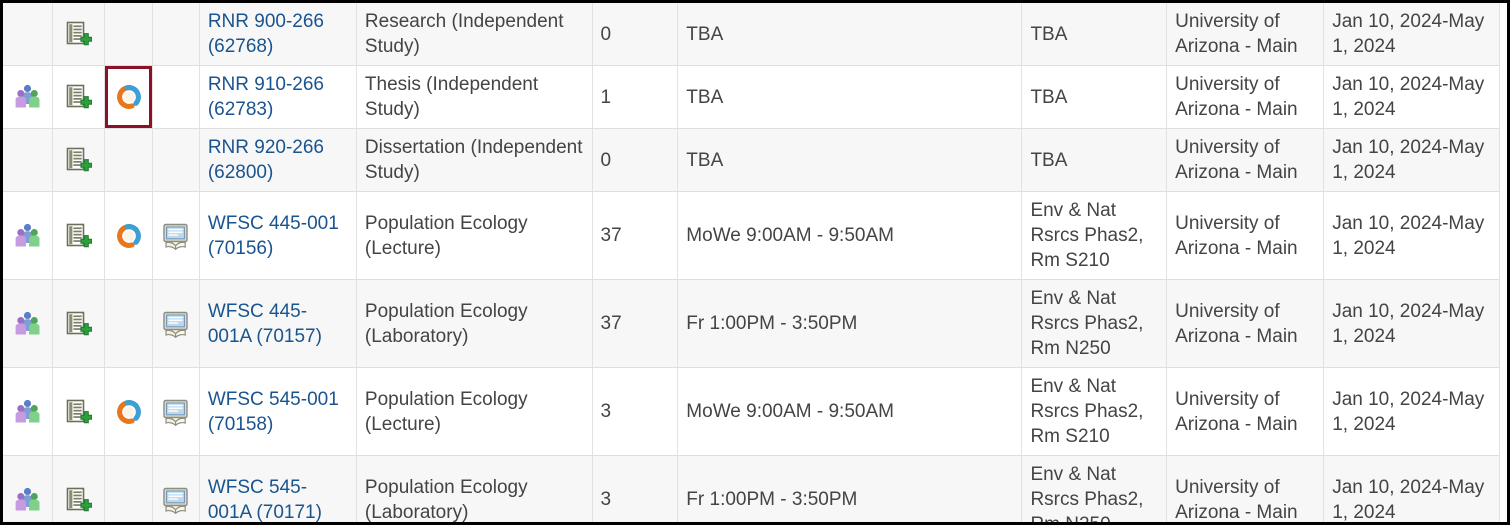 The width and height of the screenshot is (1510, 525). I want to click on course-code-link: RNR 920-266 (62800), so click(278, 160).